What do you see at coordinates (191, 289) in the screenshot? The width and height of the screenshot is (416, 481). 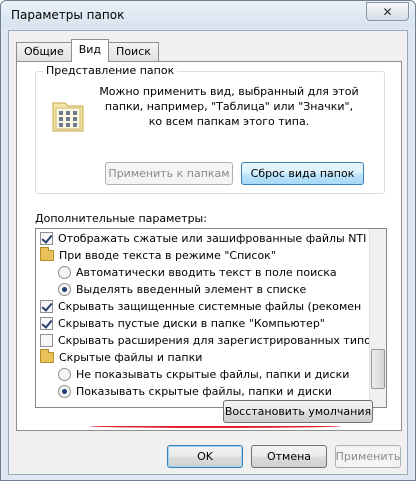 I see `list-item-label: Выделять введенный элемент в списке` at bounding box center [191, 289].